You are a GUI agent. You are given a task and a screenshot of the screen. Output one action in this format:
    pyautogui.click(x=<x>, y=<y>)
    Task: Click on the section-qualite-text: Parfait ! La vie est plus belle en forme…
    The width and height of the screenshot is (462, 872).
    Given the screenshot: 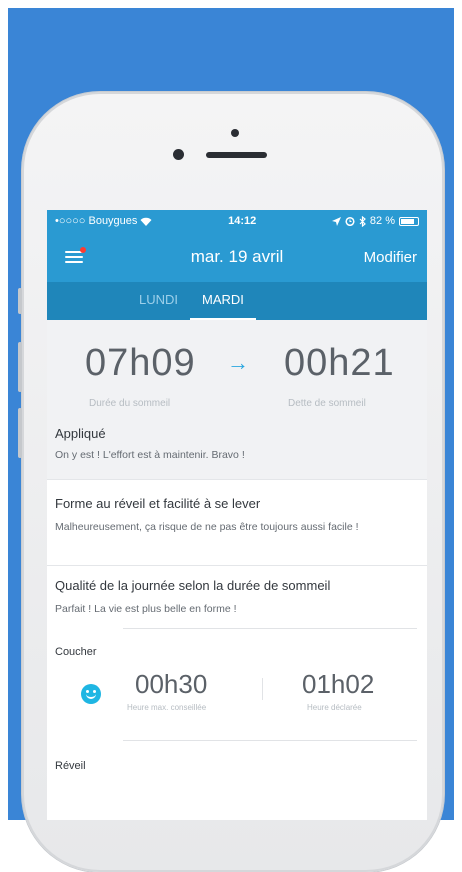 What is the action you would take?
    pyautogui.click(x=146, y=609)
    